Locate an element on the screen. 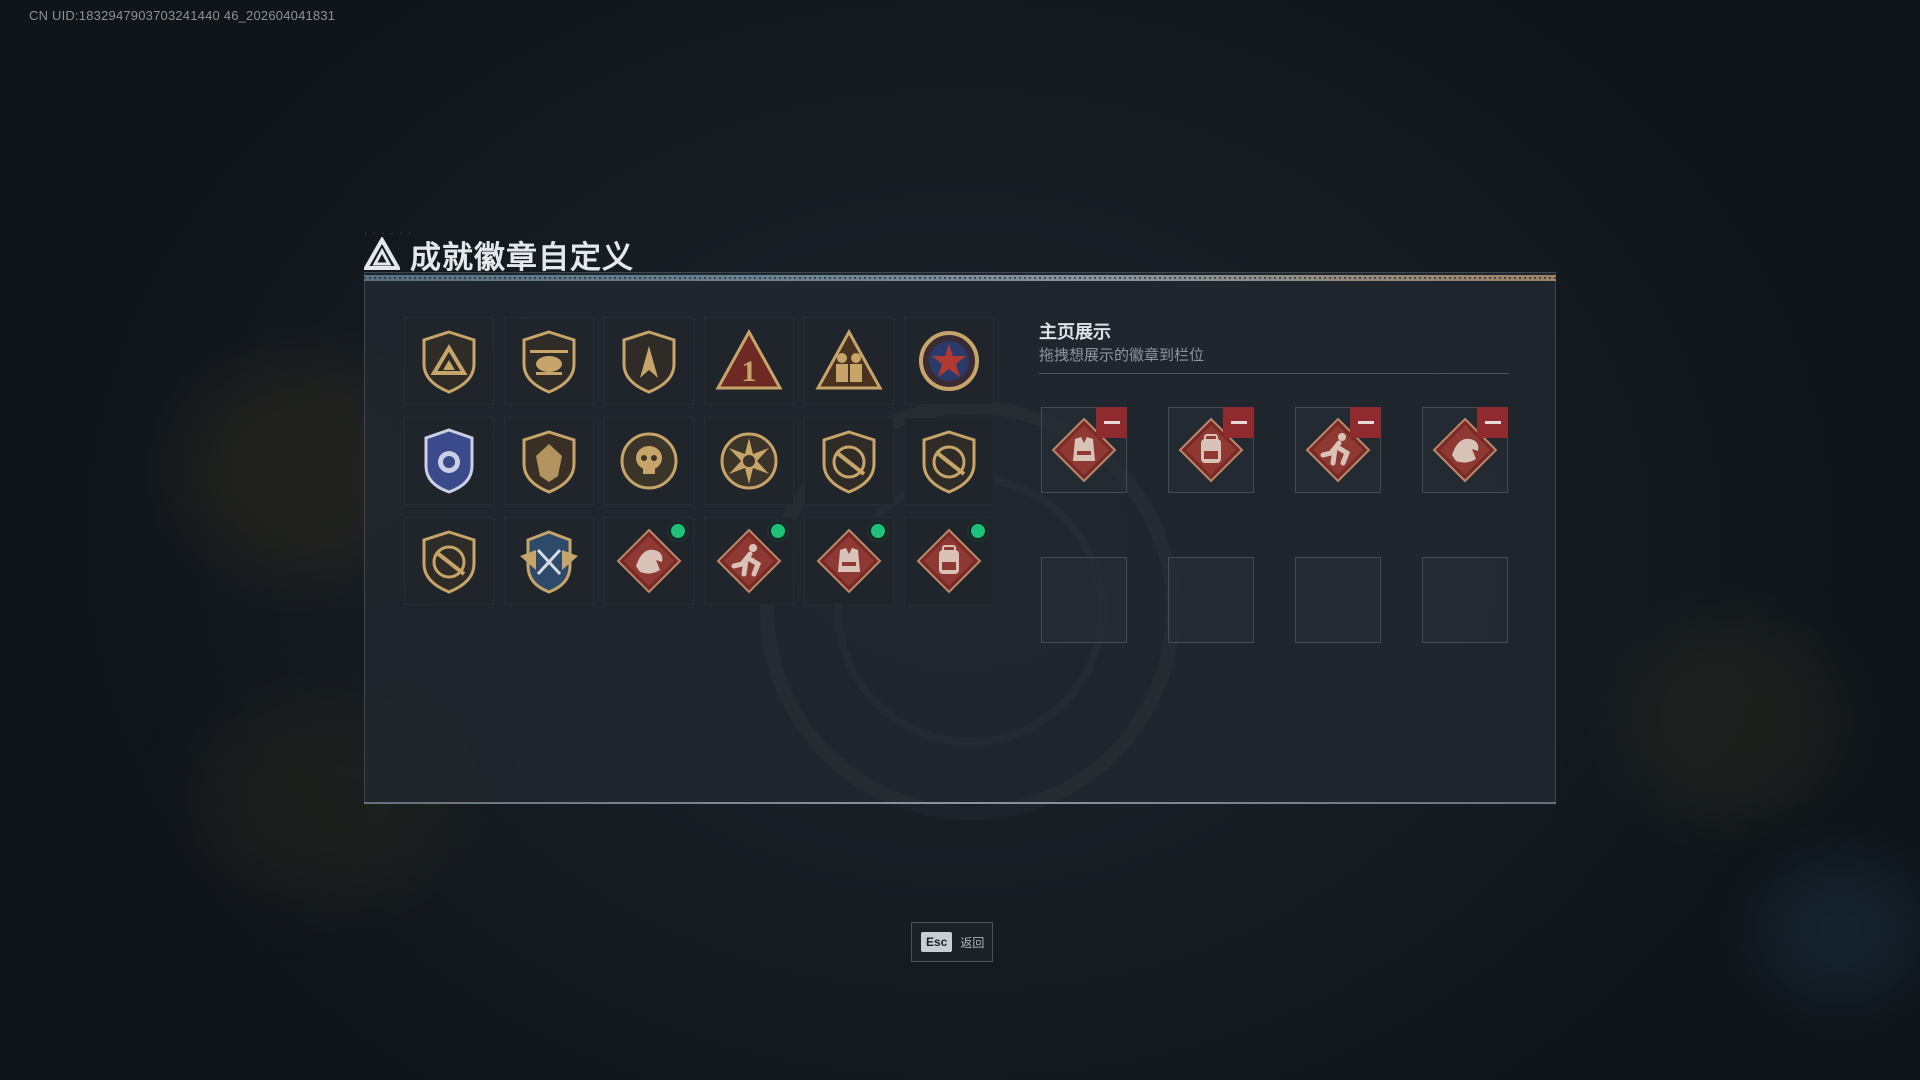  winged-crest-badge-icon is located at coordinates (549, 562).